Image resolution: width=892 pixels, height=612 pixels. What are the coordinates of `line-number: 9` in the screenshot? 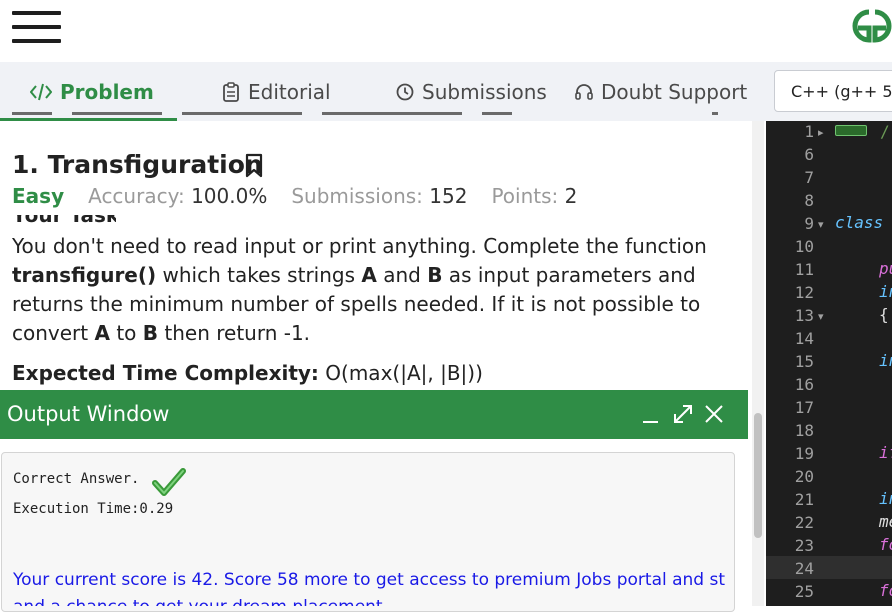 It's located at (809, 223).